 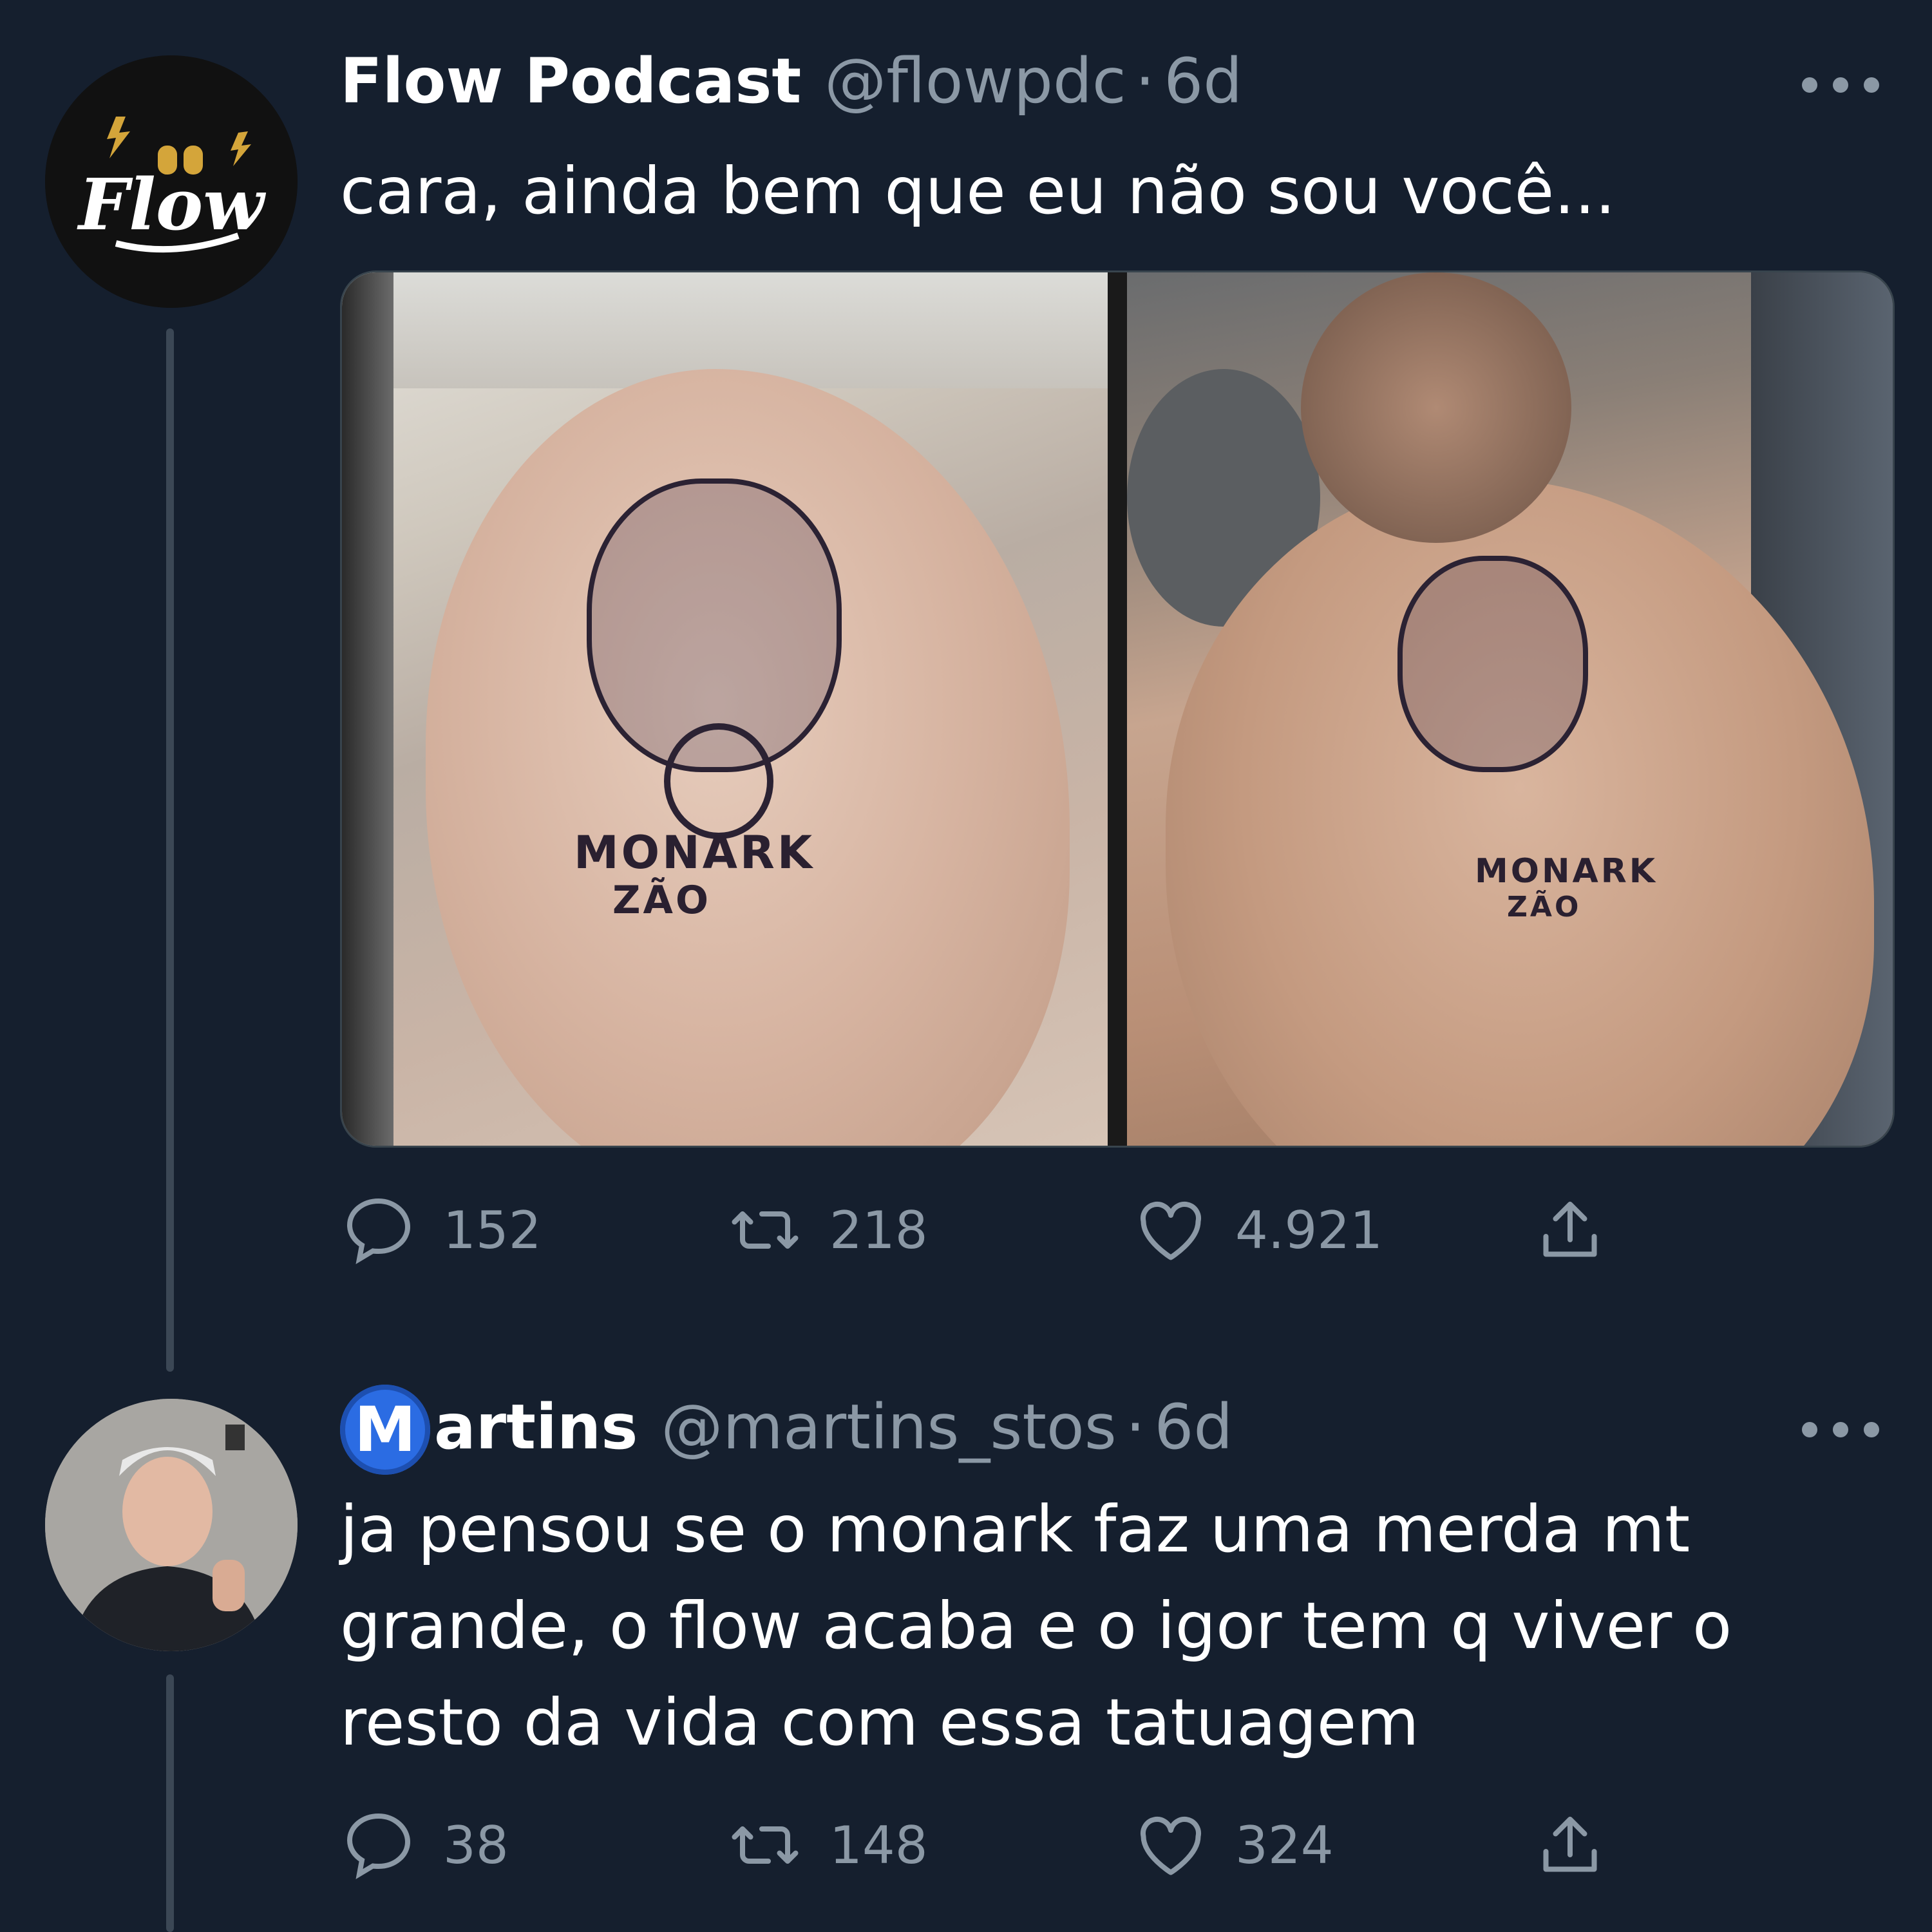 What do you see at coordinates (879, 1723) in the screenshot?
I see `tweet-text-line: resto da vida com essa tatuagem` at bounding box center [879, 1723].